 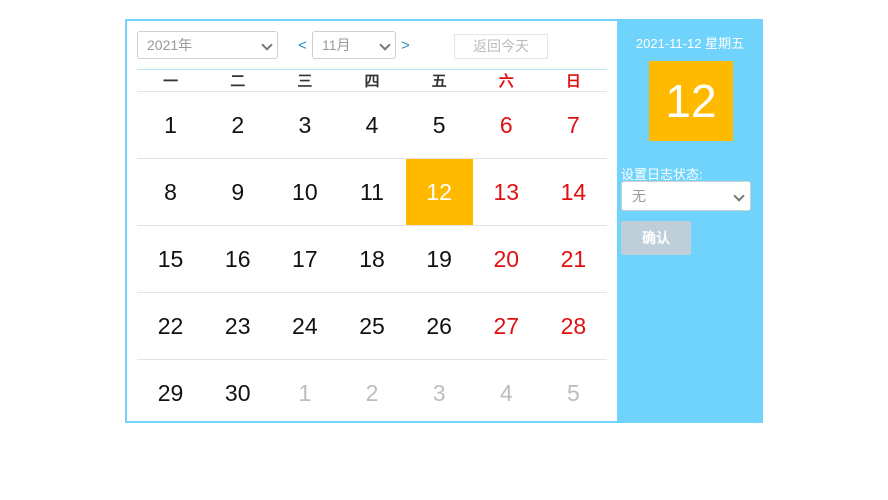 What do you see at coordinates (639, 196) in the screenshot?
I see `status-select-value: 无` at bounding box center [639, 196].